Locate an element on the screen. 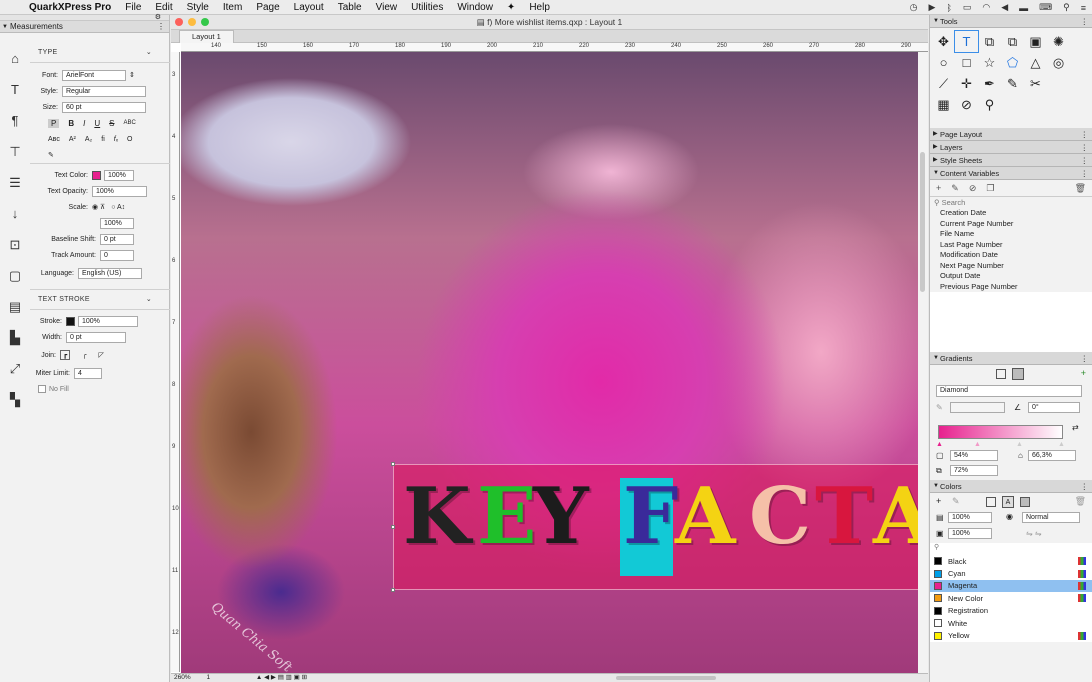 This screenshot has width=1092, height=682. vertical-scroll-thumb is located at coordinates (922, 222).